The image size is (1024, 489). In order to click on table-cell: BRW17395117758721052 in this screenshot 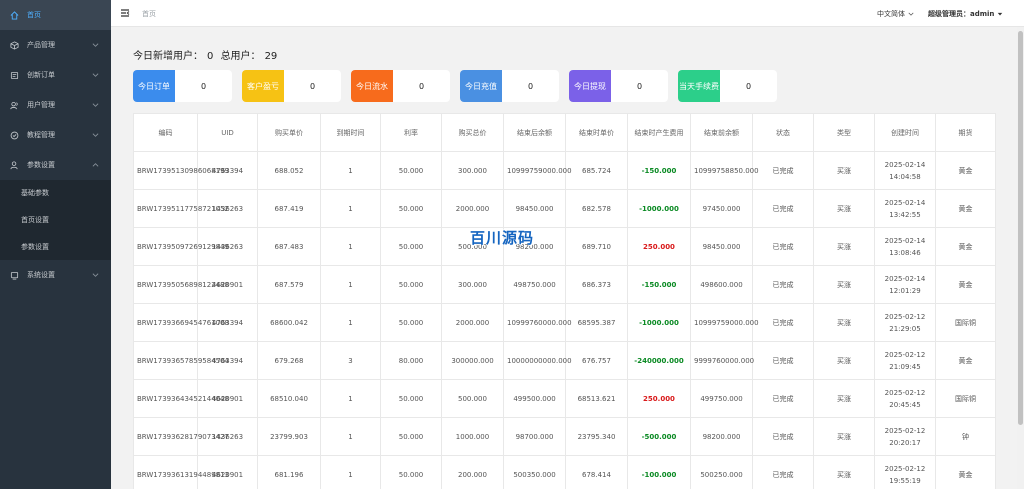, I will do `click(181, 208)`.